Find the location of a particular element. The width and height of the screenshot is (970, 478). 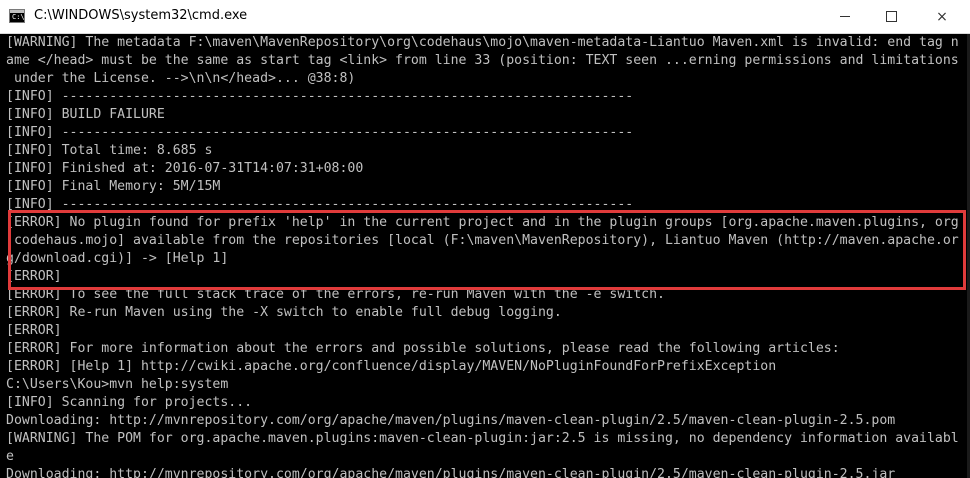

close-button: × is located at coordinates (942, 16).